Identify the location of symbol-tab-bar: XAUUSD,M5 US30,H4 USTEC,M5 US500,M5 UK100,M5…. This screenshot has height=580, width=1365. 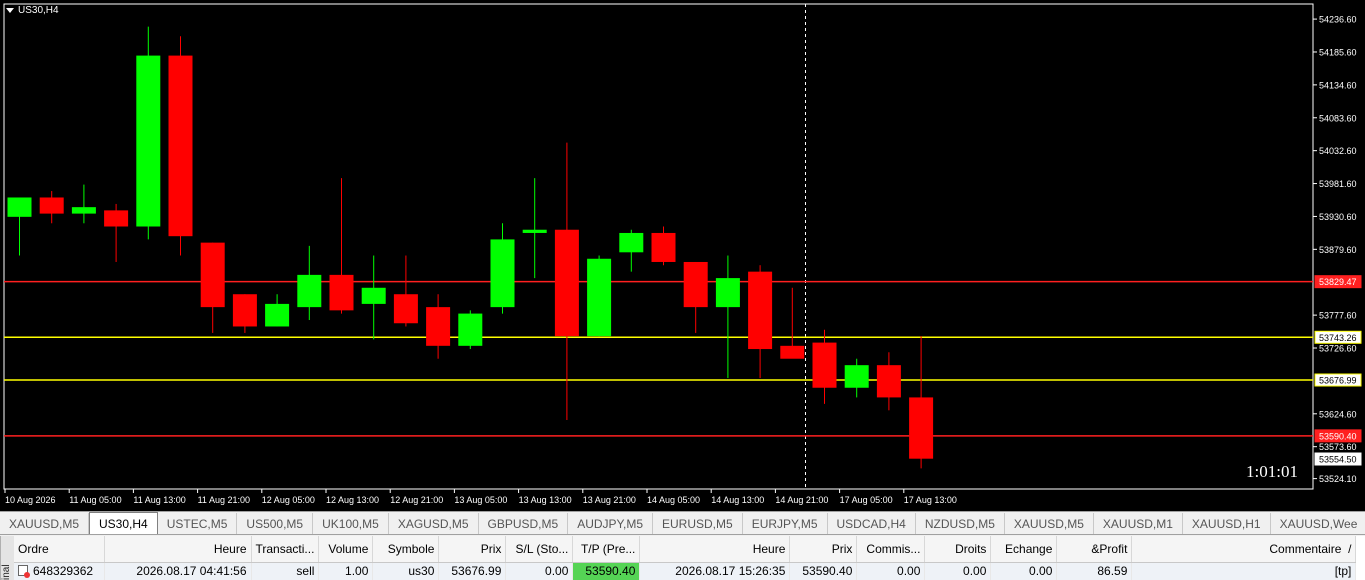
(682, 523).